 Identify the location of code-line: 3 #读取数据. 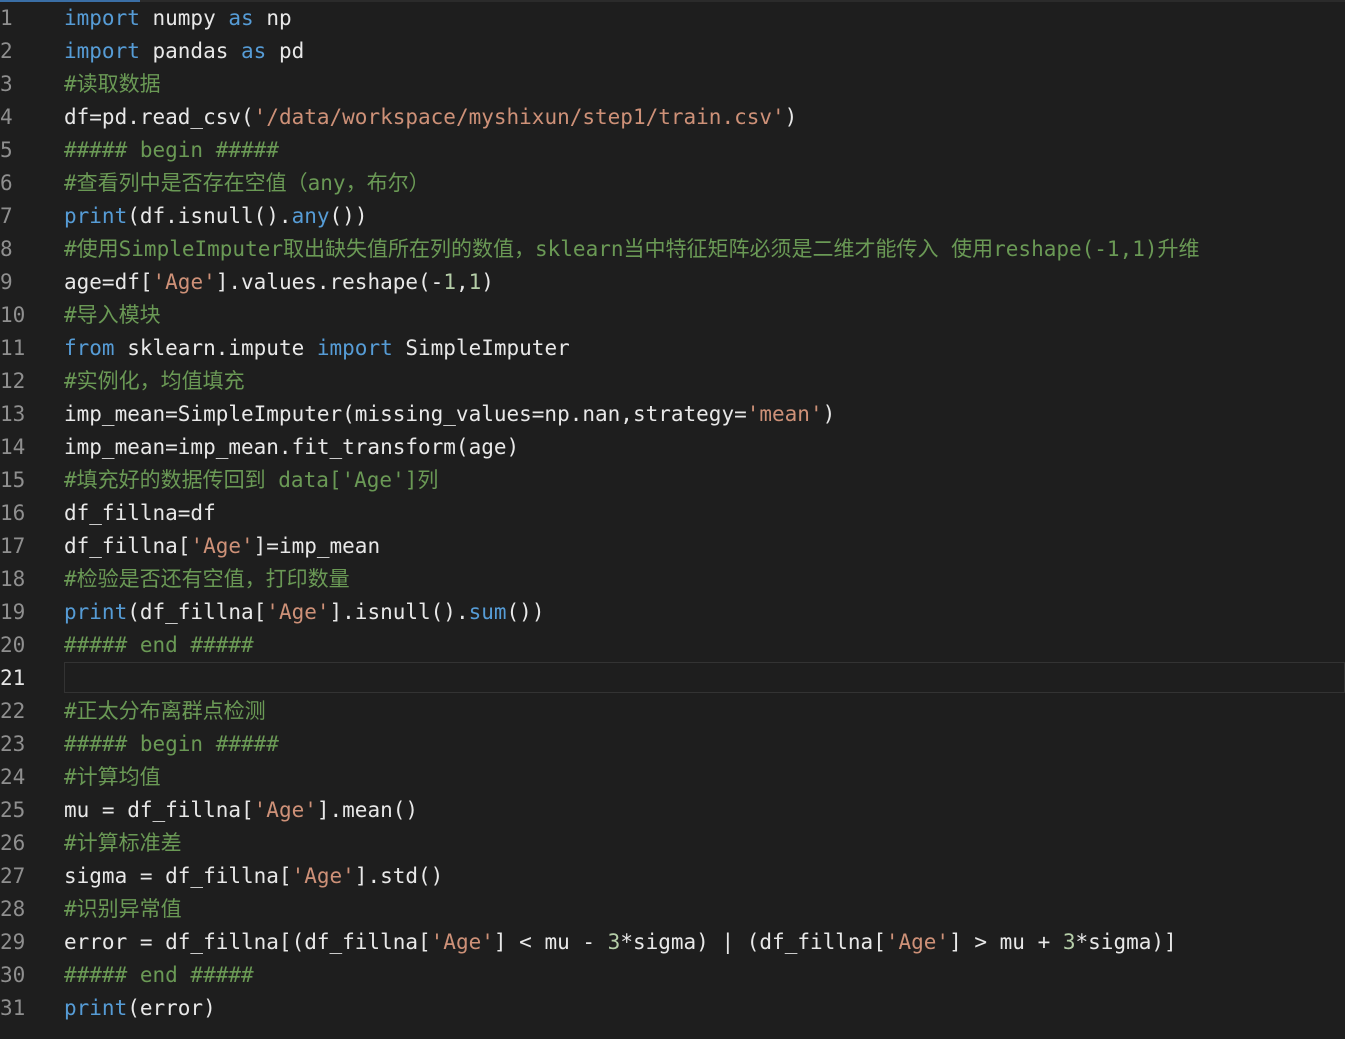
(672, 84).